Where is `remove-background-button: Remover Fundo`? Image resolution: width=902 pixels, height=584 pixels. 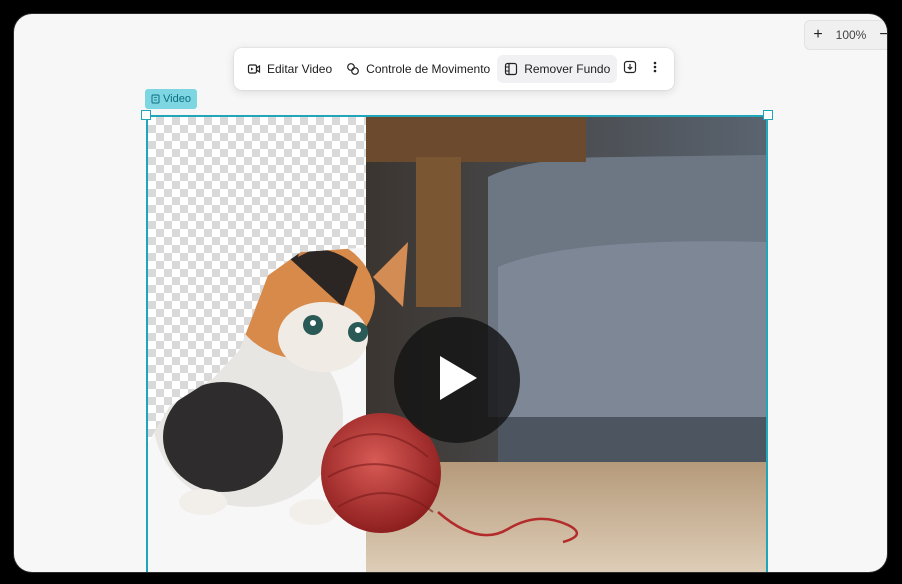
remove-background-button: Remover Fundo is located at coordinates (557, 69).